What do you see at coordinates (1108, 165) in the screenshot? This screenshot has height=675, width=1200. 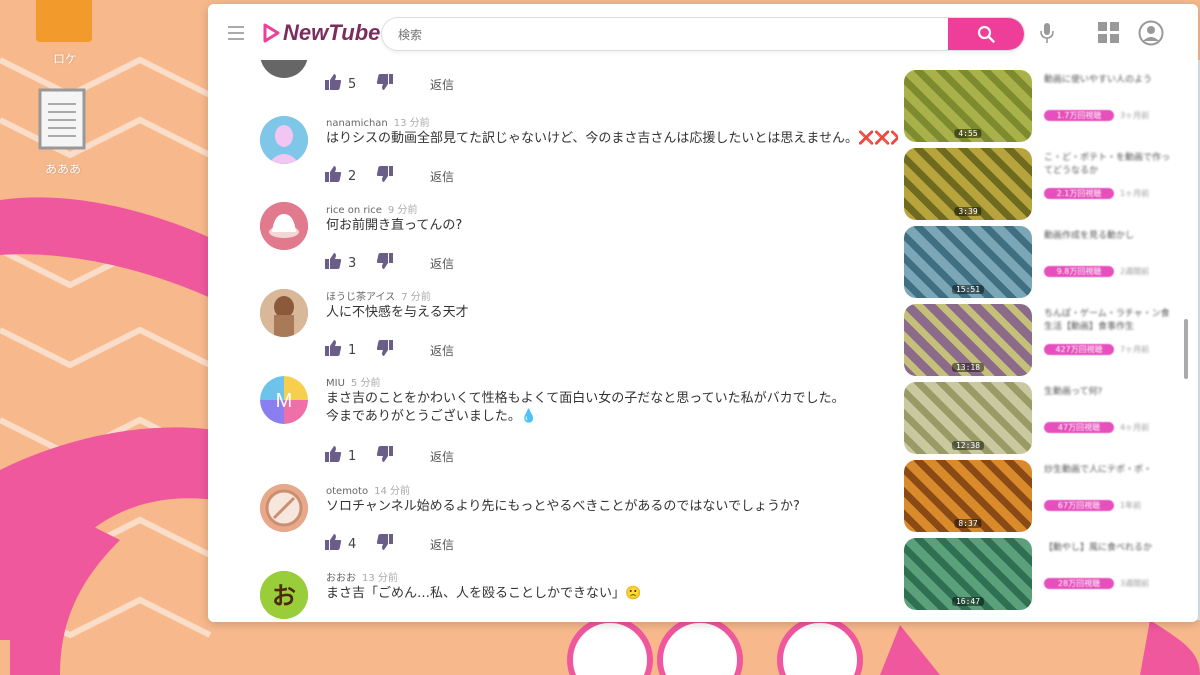 I see `video-title: こ・ど・ポテト・を動画で作ってどうなるか` at bounding box center [1108, 165].